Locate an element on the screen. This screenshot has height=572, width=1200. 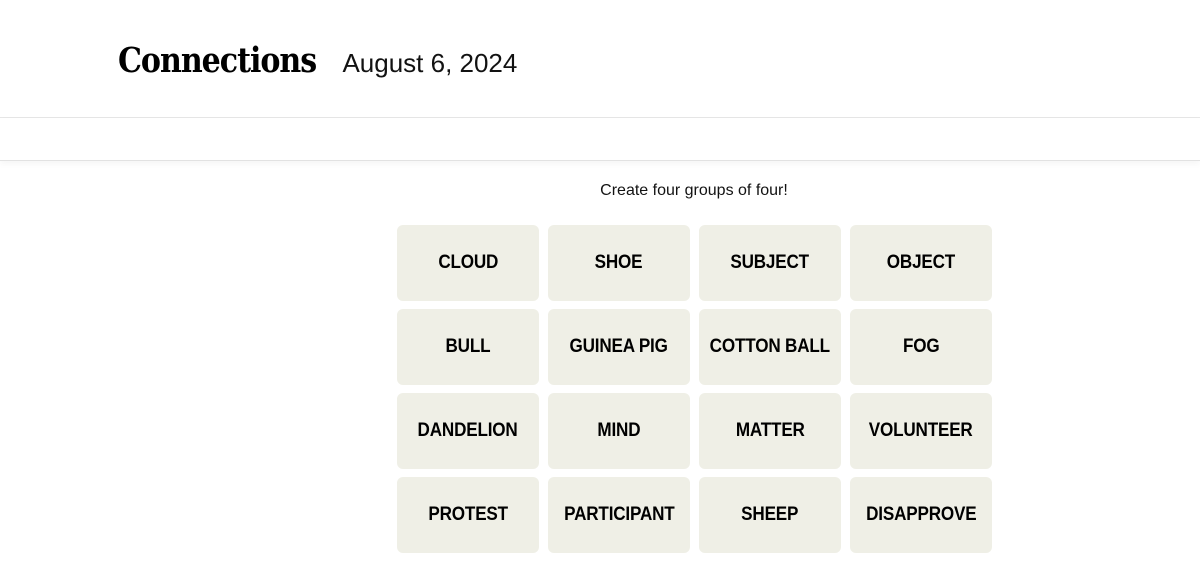
word-tile: FOG is located at coordinates (921, 347).